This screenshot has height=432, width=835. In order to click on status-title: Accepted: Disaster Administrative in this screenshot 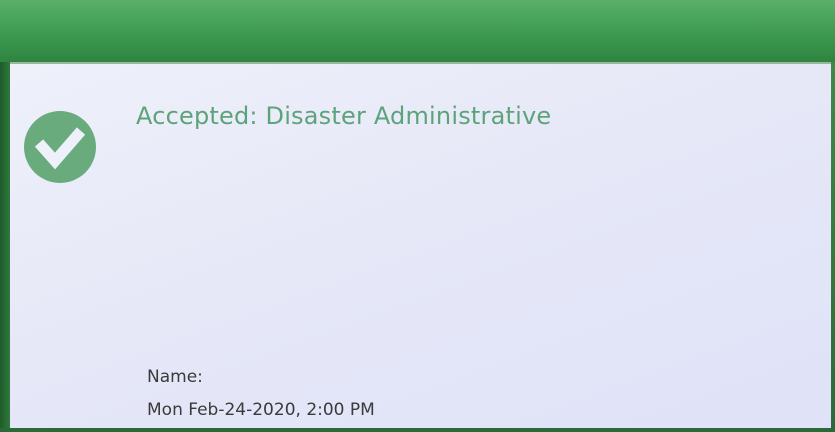, I will do `click(344, 116)`.